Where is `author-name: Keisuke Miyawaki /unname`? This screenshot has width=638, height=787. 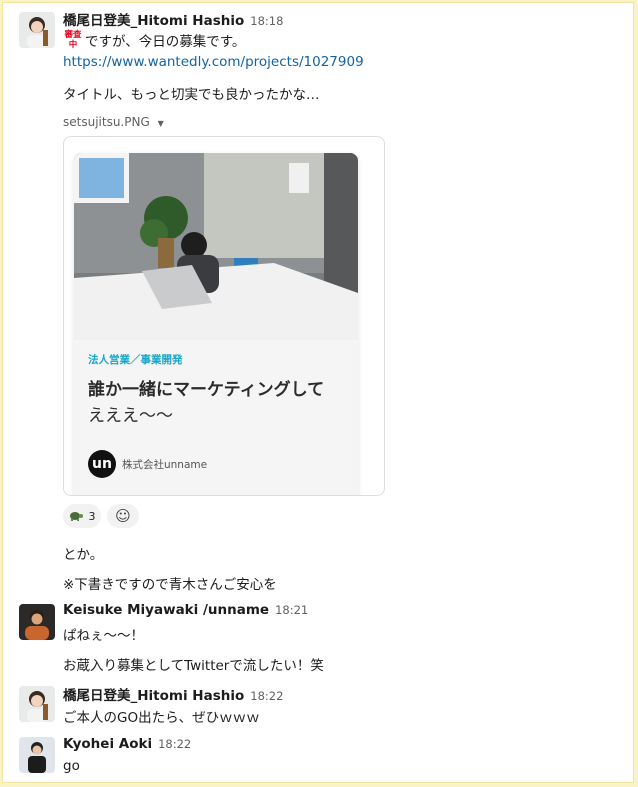 author-name: Keisuke Miyawaki /unname is located at coordinates (166, 610).